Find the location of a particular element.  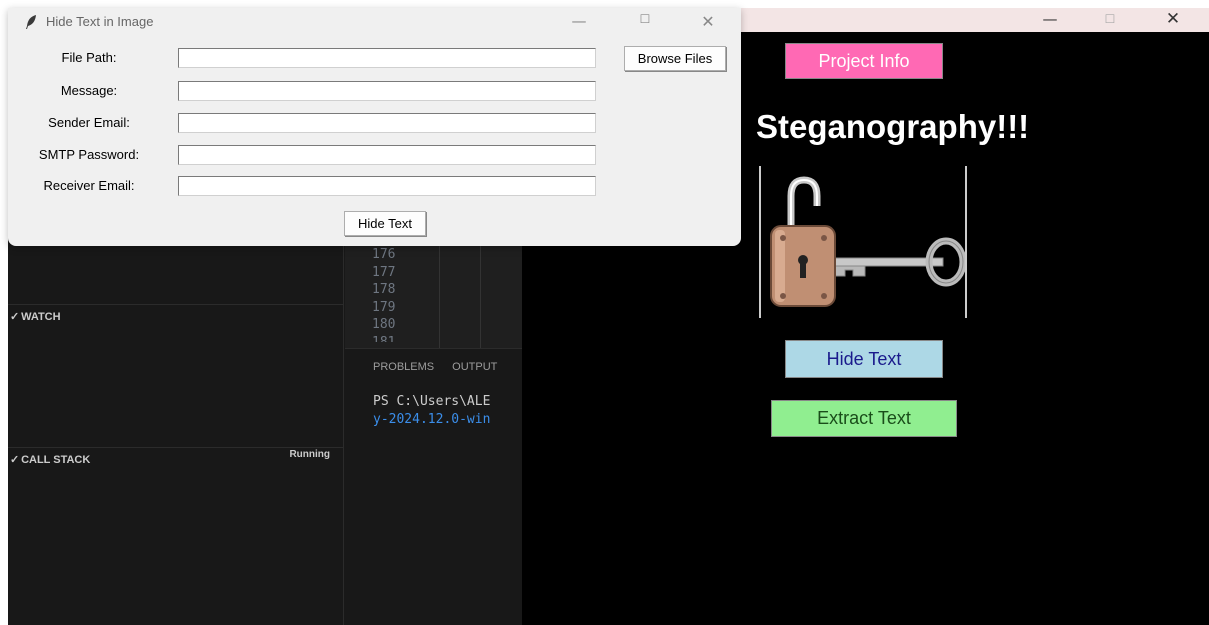

page-title: Steganography!!! is located at coordinates (893, 126).